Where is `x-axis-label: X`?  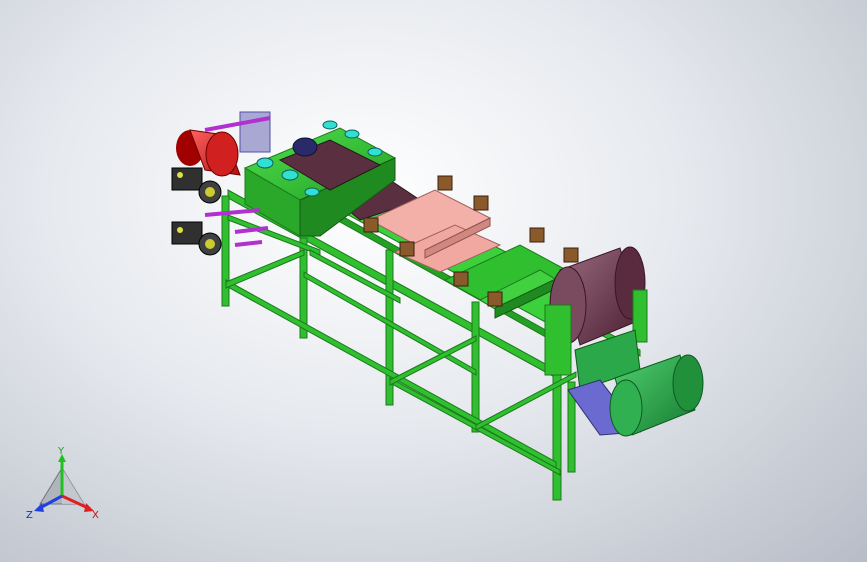 x-axis-label: X is located at coordinates (95, 515).